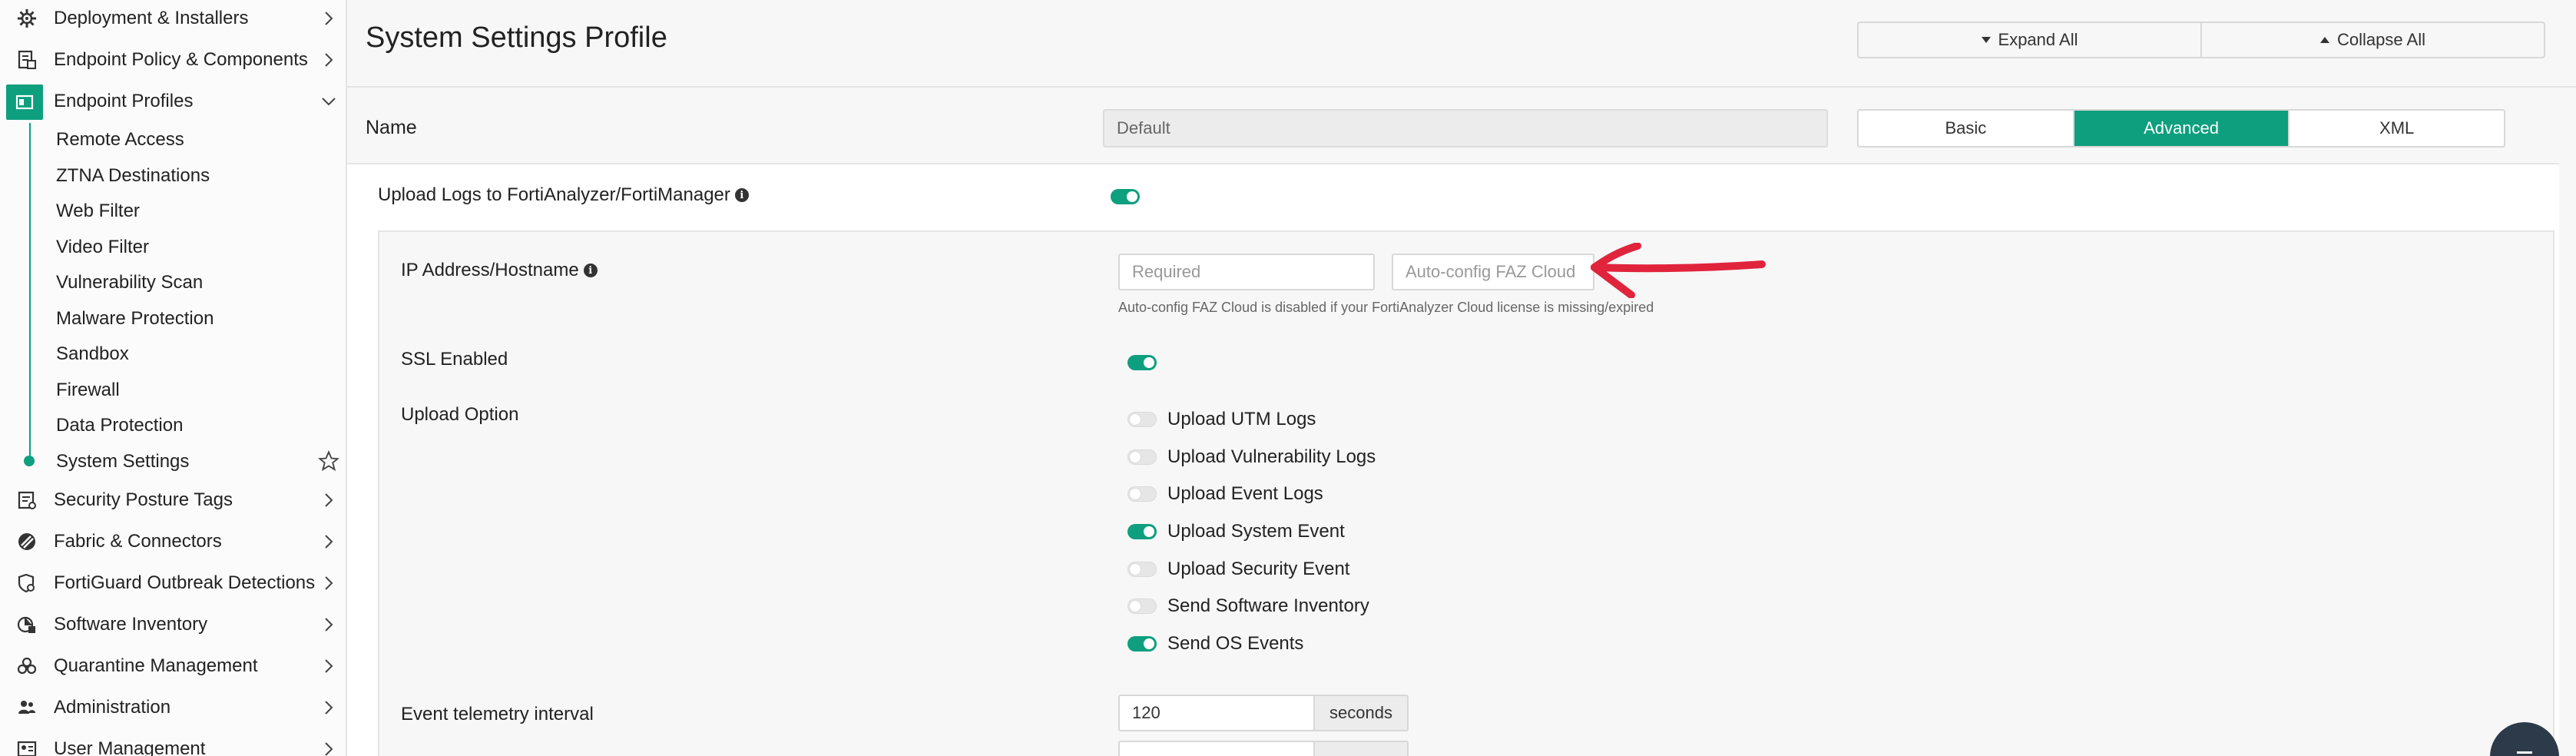  Describe the element at coordinates (88, 390) in the screenshot. I see `sidebar-subitem-label: Firewall` at that location.